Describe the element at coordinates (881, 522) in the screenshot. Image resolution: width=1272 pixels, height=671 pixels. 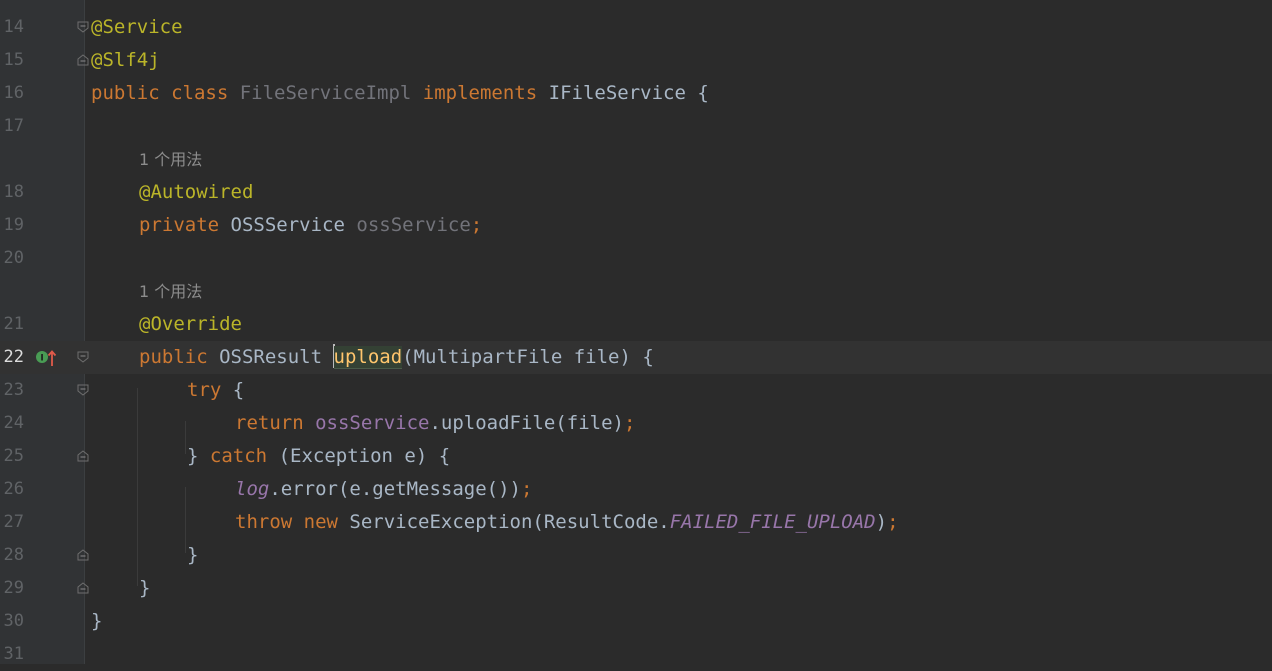
I see `paren: )` at that location.